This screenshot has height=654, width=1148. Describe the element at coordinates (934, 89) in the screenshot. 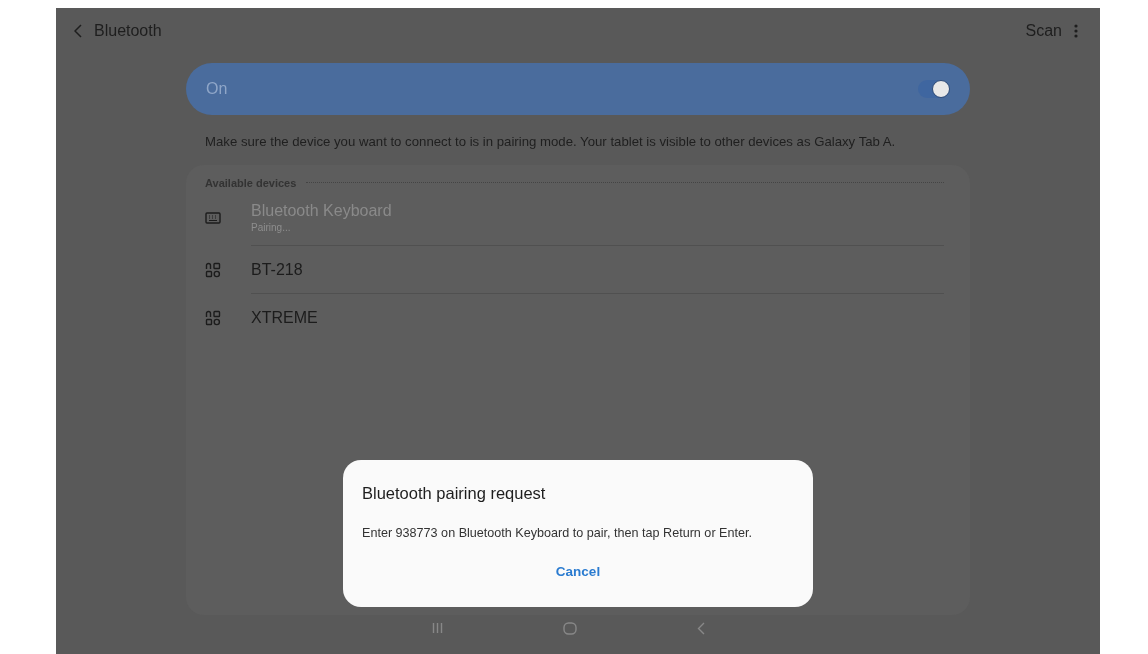

I see `toggle-switch` at that location.